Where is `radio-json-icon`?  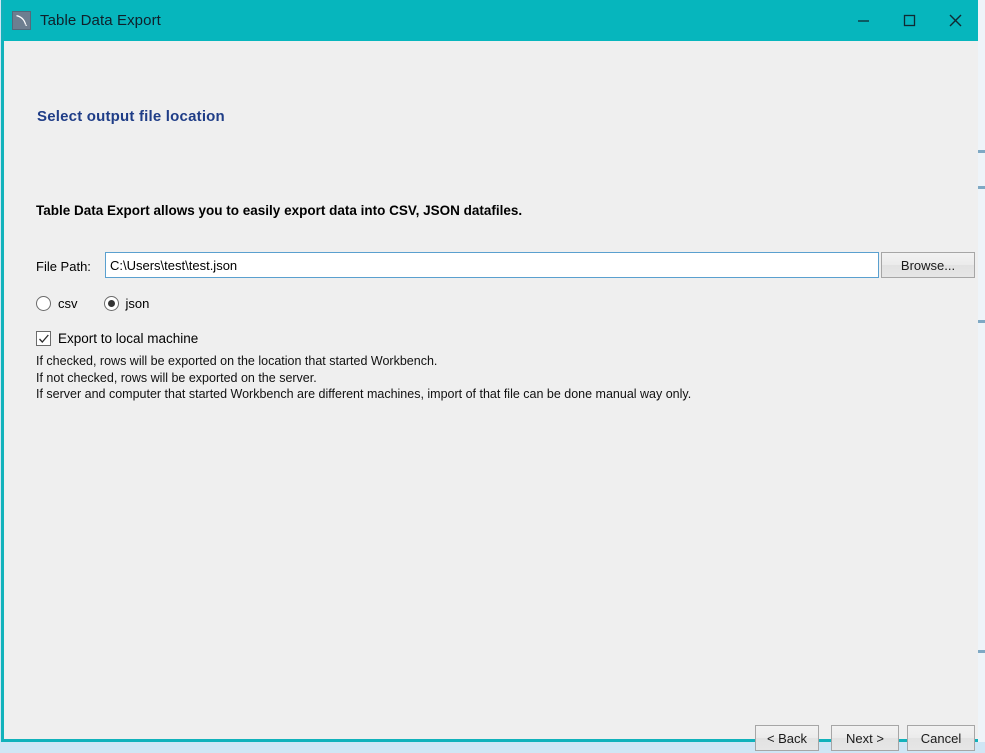
radio-json-icon is located at coordinates (111, 303).